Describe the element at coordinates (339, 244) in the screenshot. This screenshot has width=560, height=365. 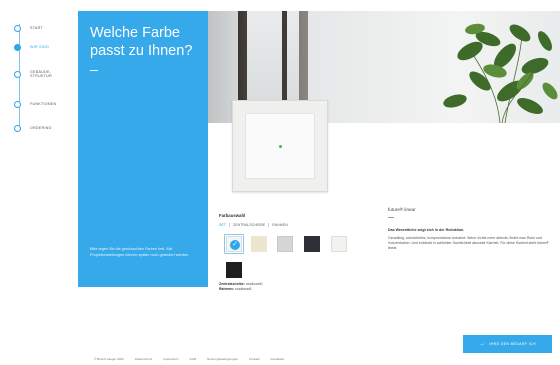
I see `swatch-weiss` at that location.